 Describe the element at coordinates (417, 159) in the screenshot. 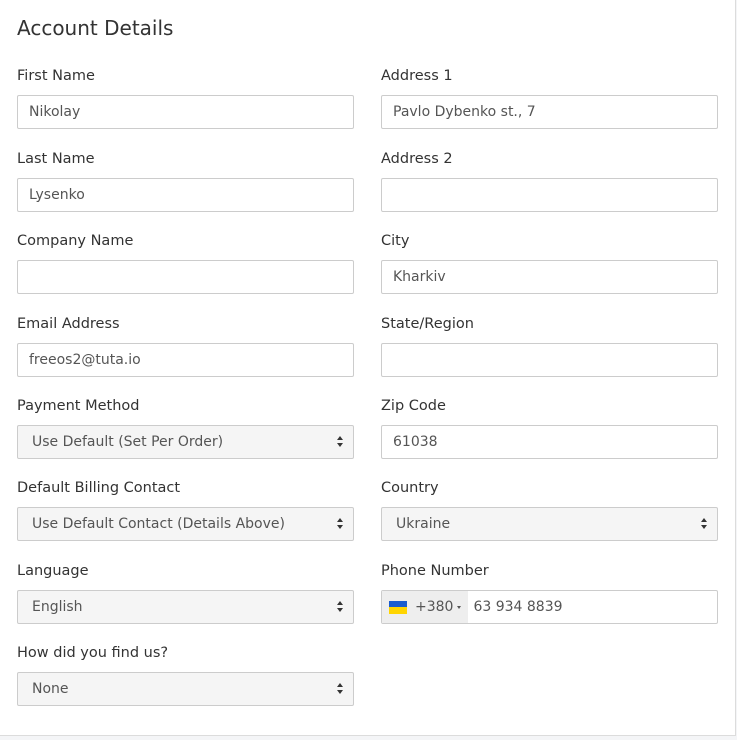

I see `address2-label: Address 2` at that location.